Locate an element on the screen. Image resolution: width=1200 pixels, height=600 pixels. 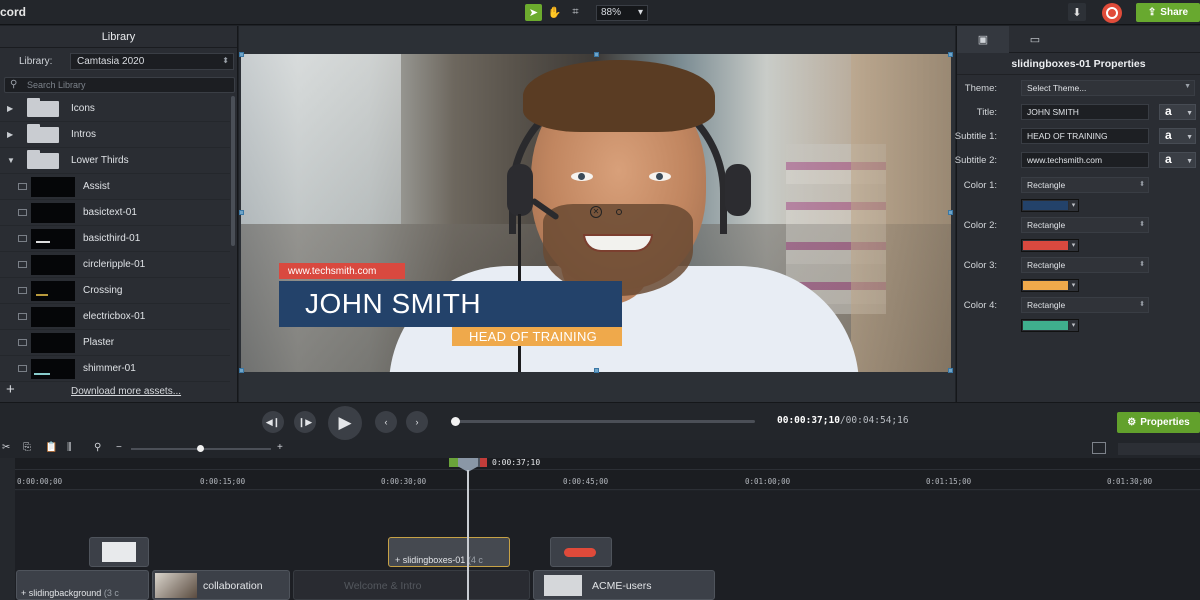
person-mouth is located at coordinates (618, 243).